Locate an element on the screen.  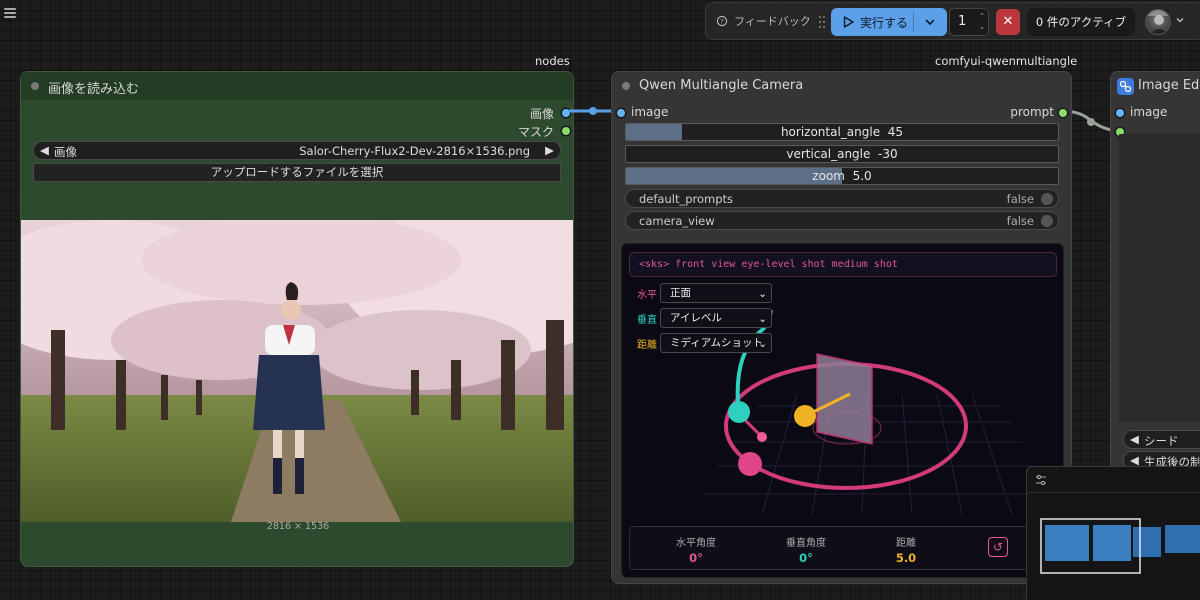
run-toolbar: ? フィードバック 実行する 1 ⌃ ⌄ ✕ 0 件のアクティブ is located at coordinates (952, 21).